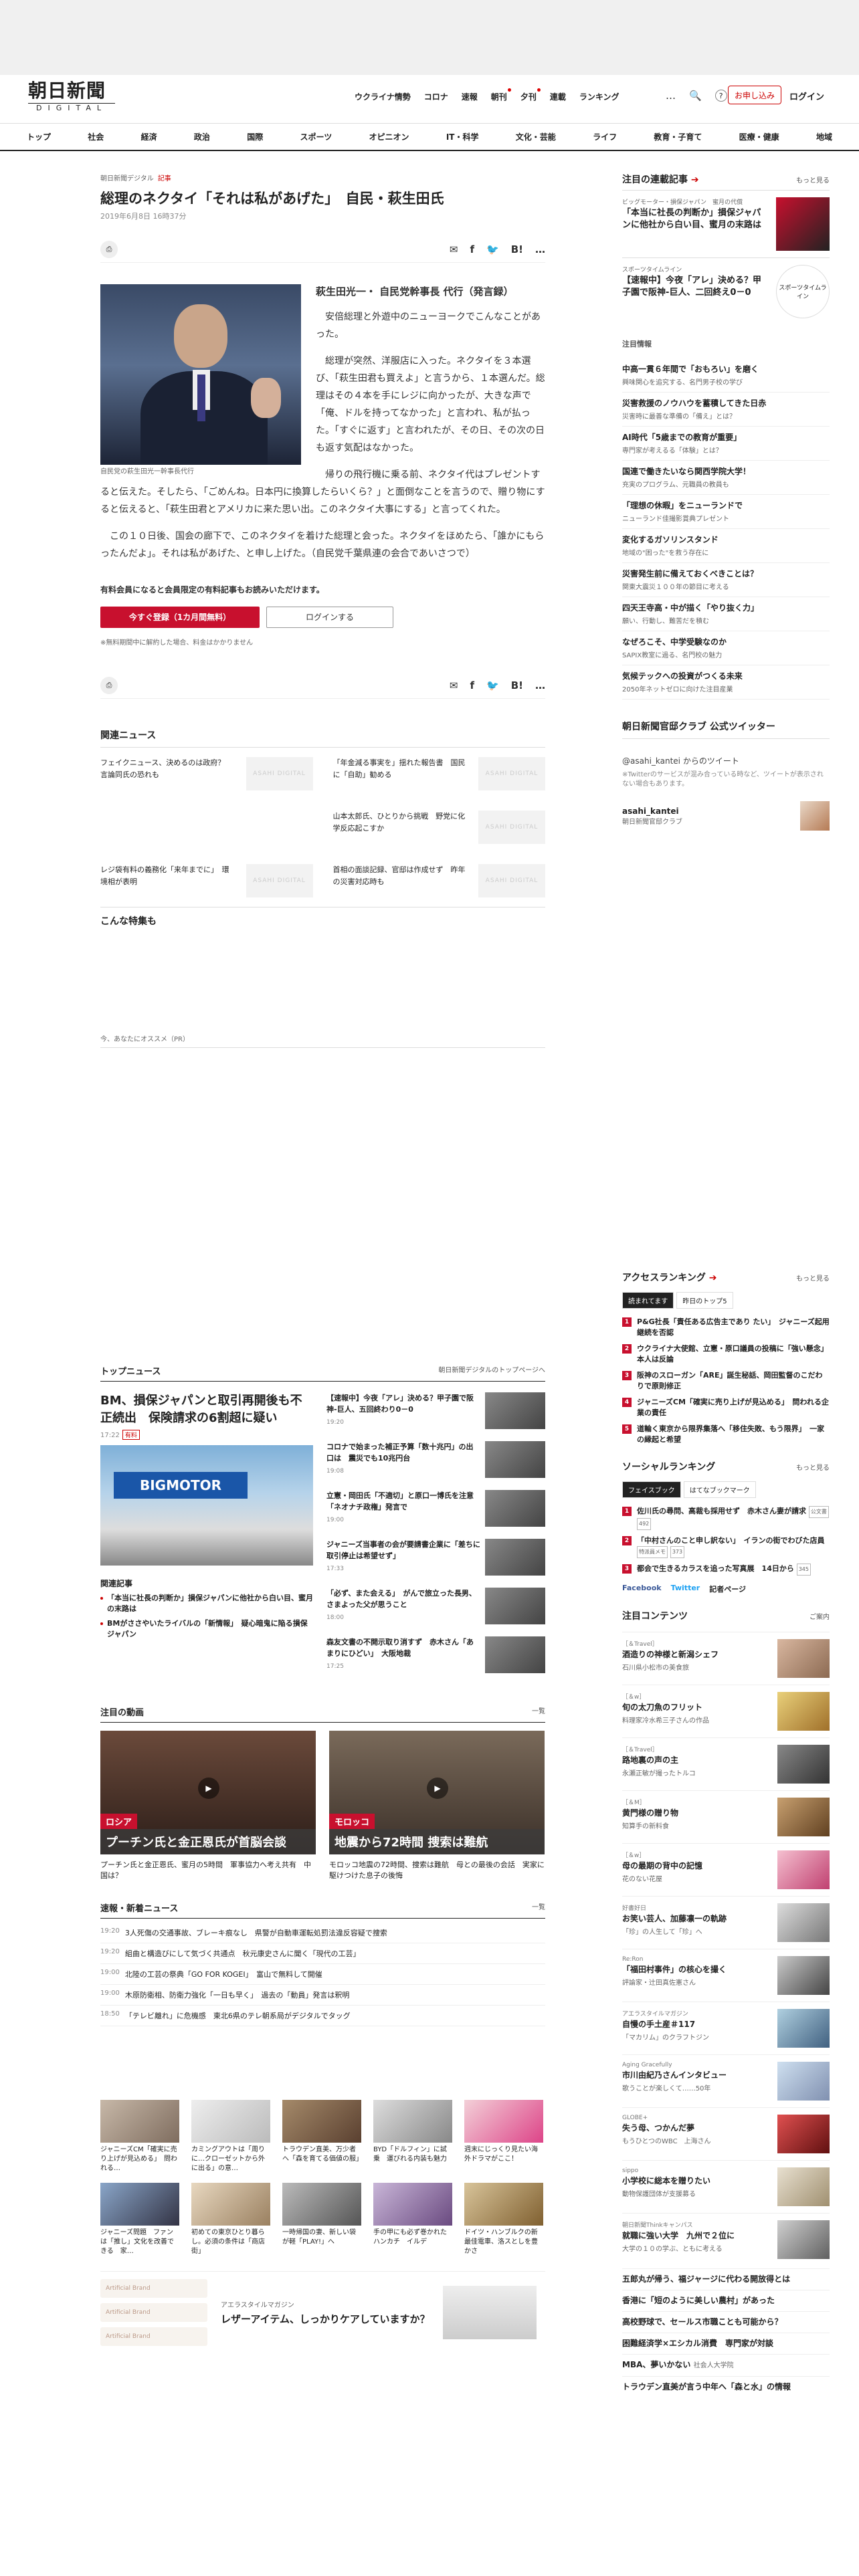 The width and height of the screenshot is (859, 2576). What do you see at coordinates (726, 816) in the screenshot?
I see `twitter-account: asahi_kantei 朝日新聞官邸クラブ` at bounding box center [726, 816].